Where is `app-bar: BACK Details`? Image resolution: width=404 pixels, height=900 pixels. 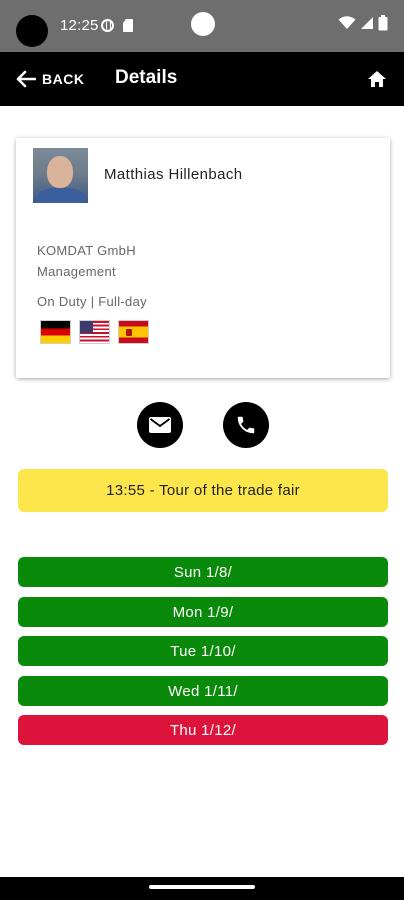
app-bar: BACK Details is located at coordinates (202, 79).